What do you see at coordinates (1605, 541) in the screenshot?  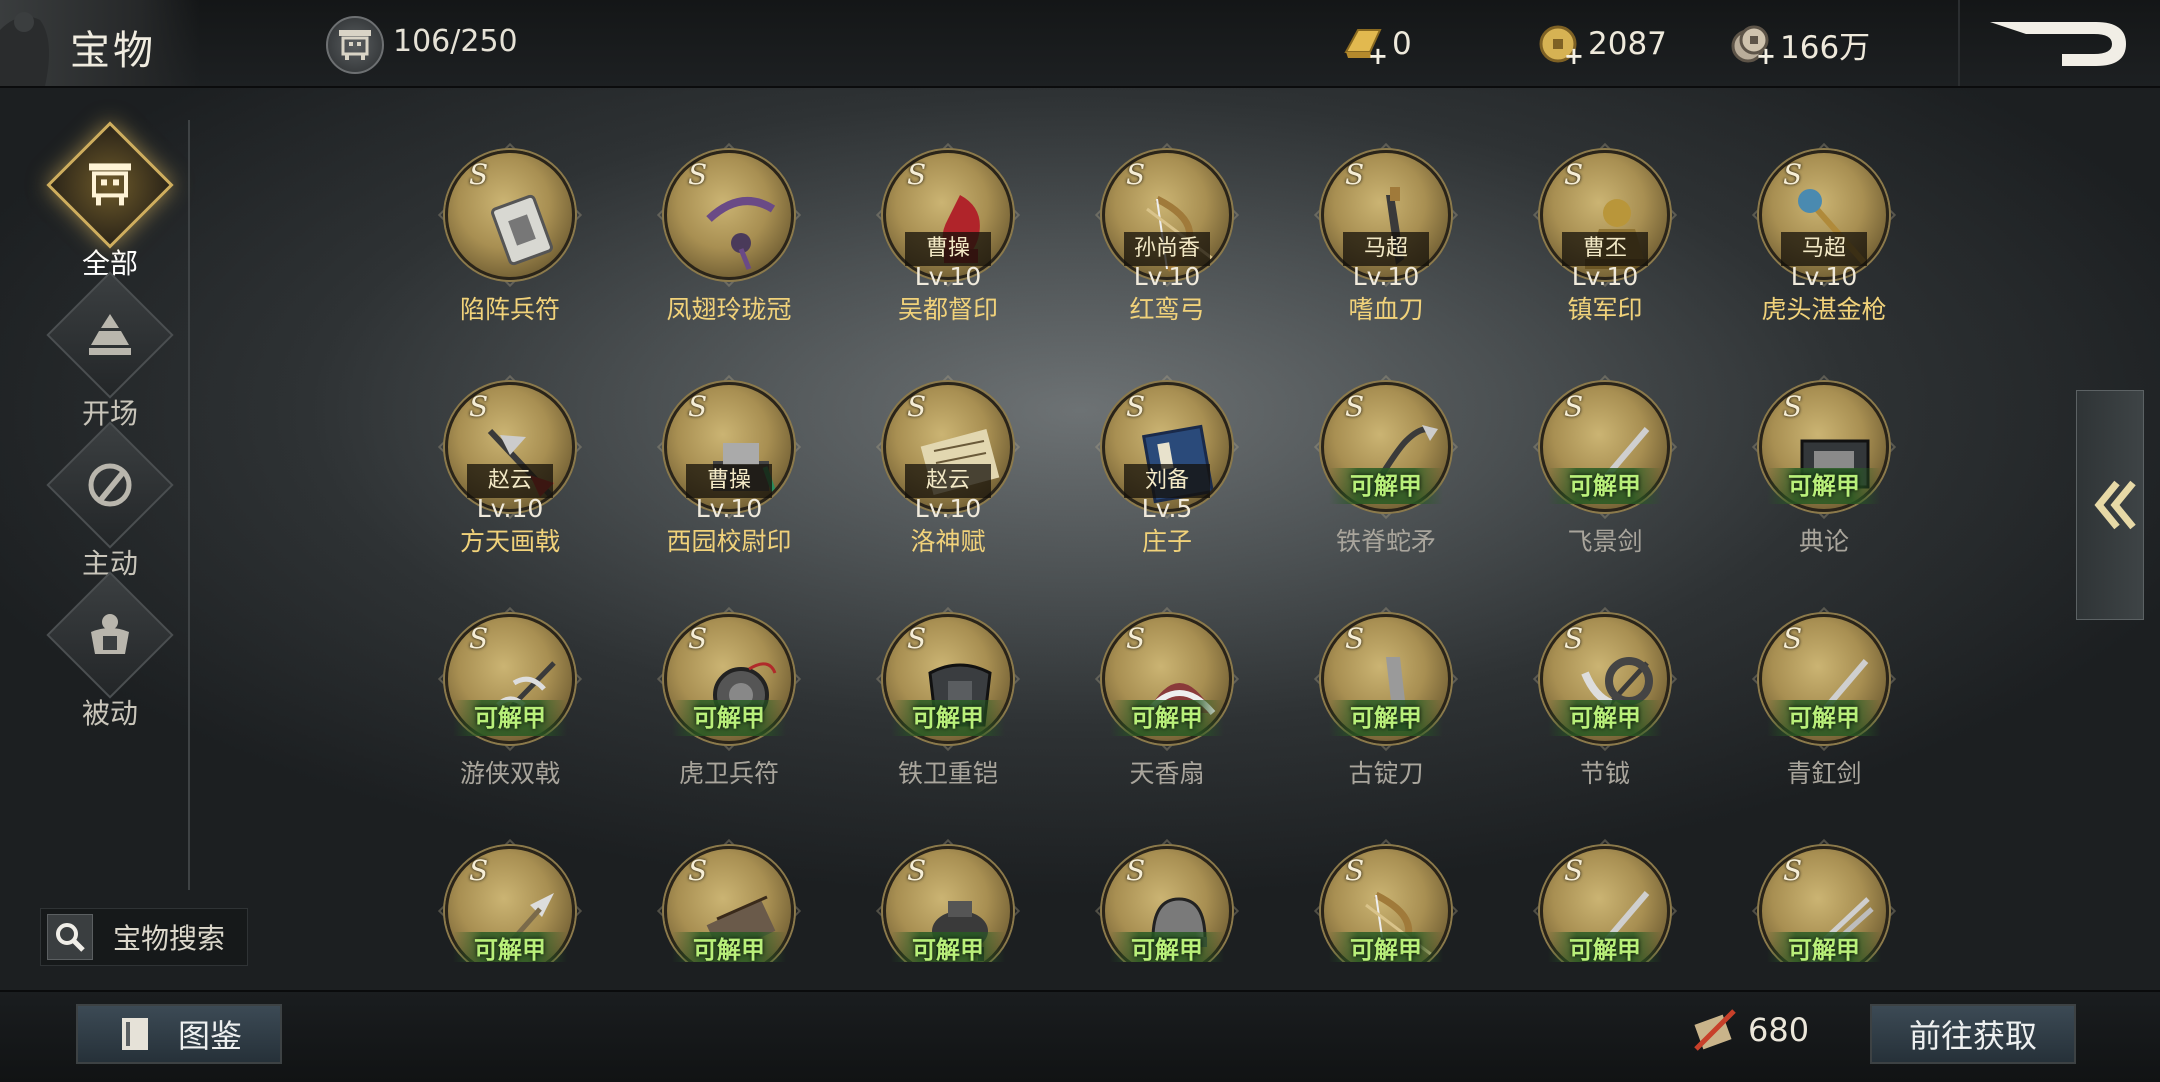 I see `treasure-name: 飞景剑` at bounding box center [1605, 541].